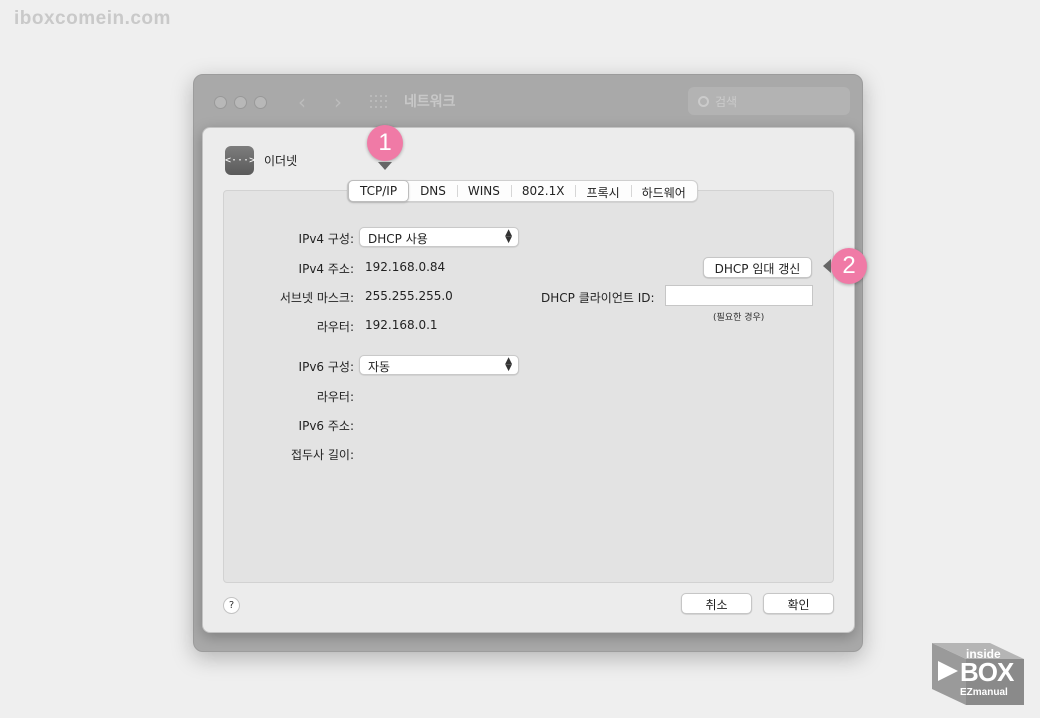  I want to click on help-button: ?, so click(231, 605).